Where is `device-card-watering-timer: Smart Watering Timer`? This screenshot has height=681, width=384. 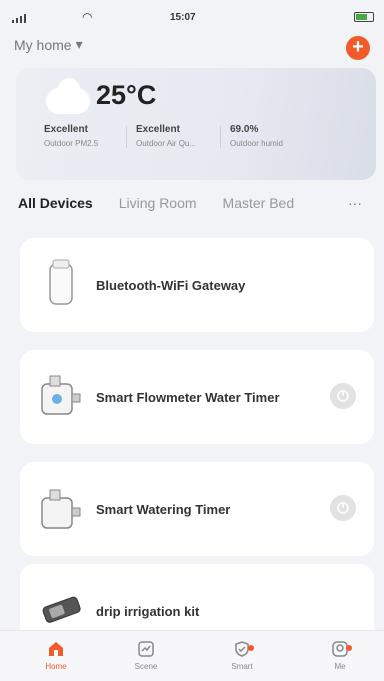
device-card-watering-timer: Smart Watering Timer is located at coordinates (197, 509).